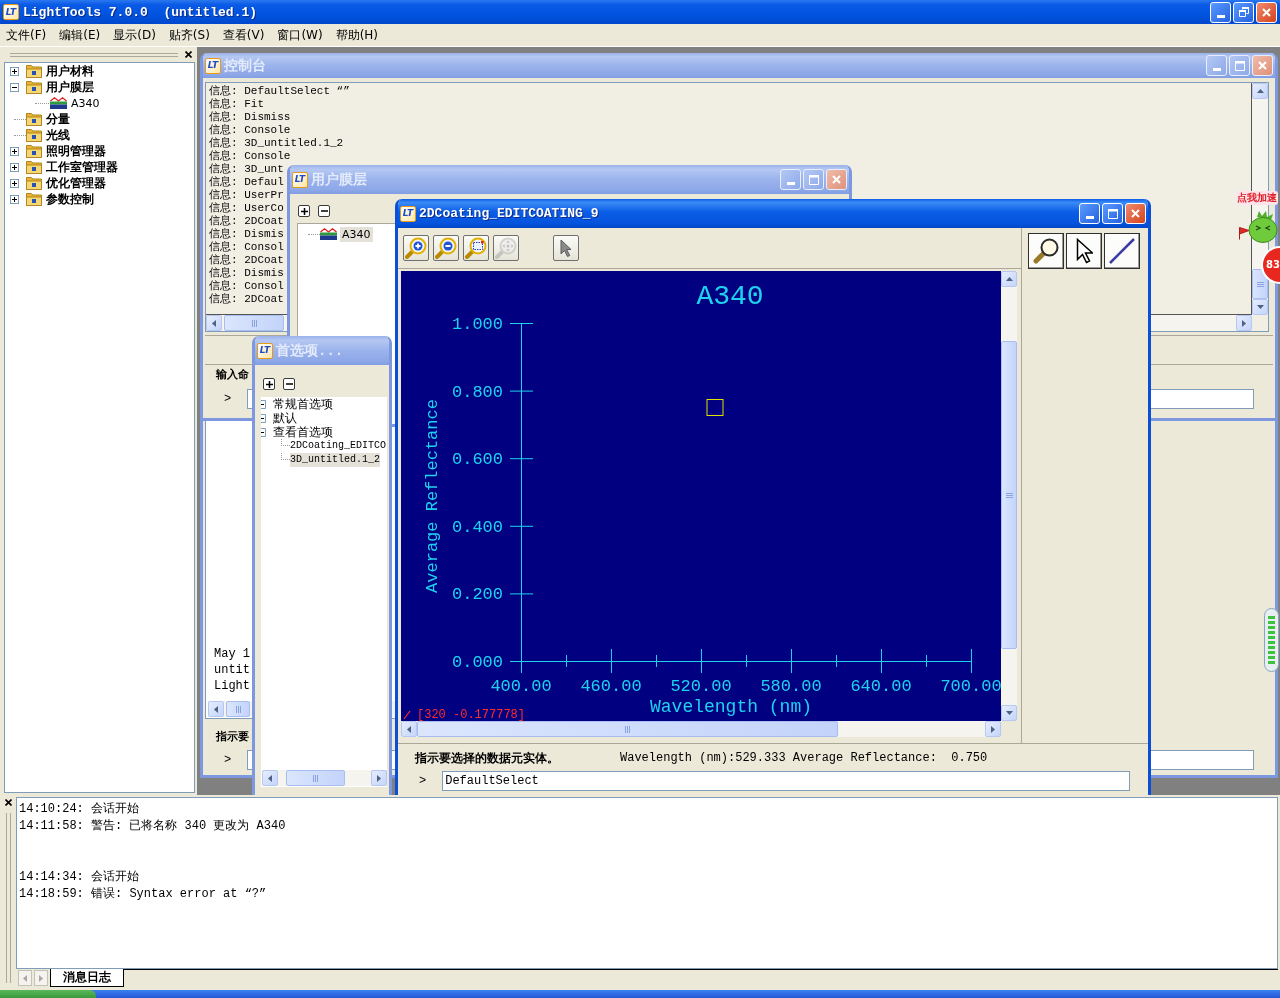  I want to click on tick-label: 1.000, so click(477, 324).